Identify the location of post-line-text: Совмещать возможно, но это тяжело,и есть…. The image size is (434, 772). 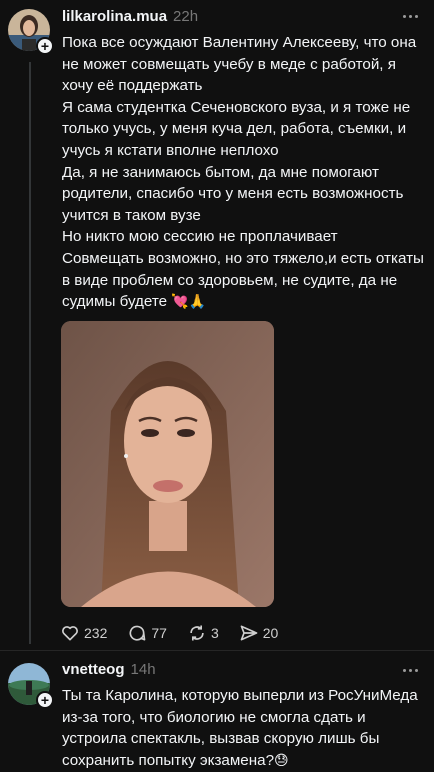
(243, 280).